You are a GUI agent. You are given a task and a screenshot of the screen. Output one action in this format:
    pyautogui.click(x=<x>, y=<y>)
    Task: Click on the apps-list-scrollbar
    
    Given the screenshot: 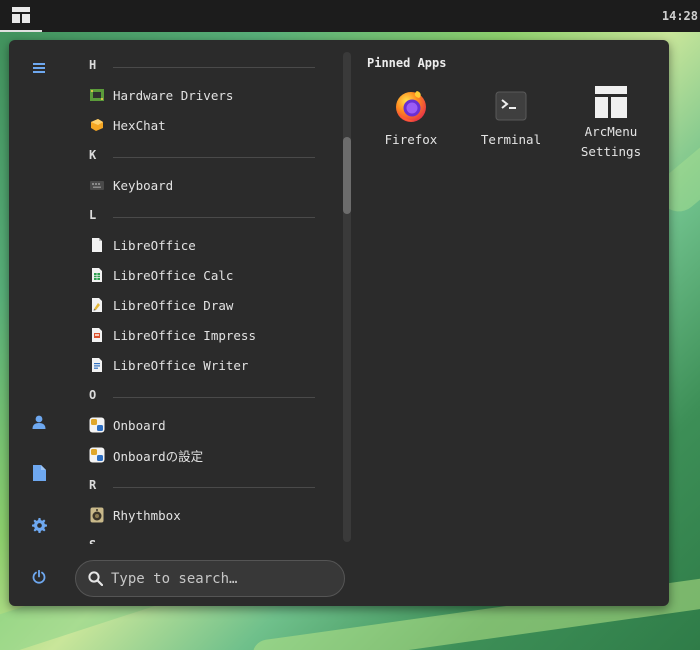 What is the action you would take?
    pyautogui.click(x=347, y=297)
    